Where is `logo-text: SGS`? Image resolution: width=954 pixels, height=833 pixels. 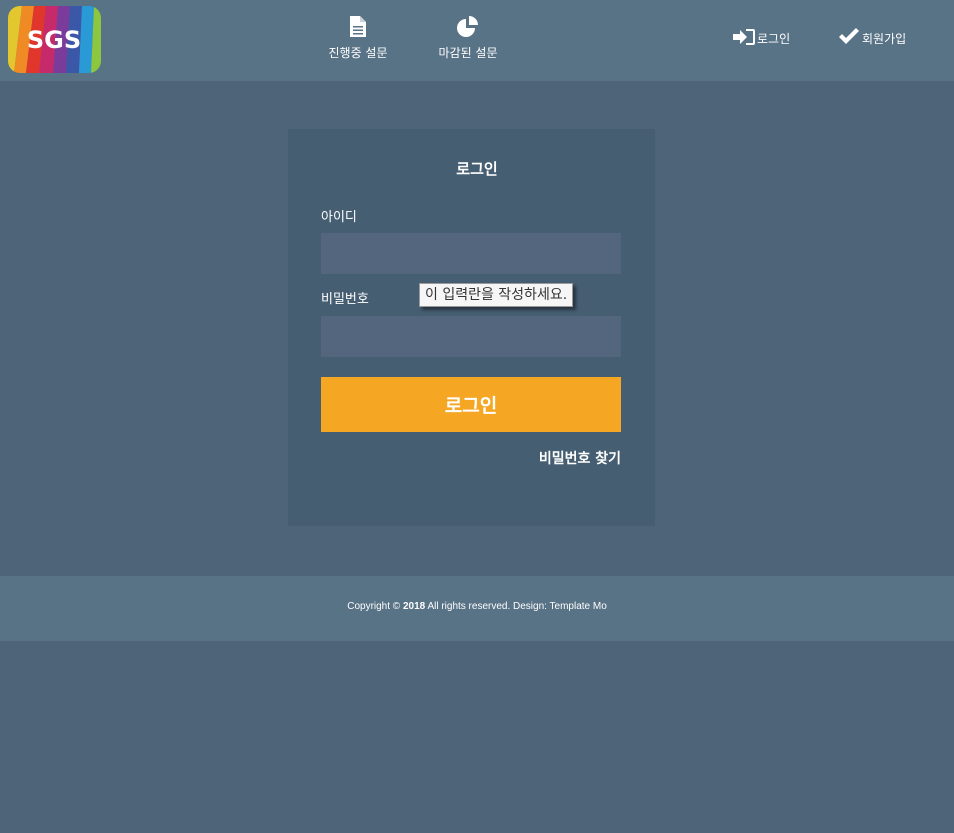
logo-text: SGS is located at coordinates (54, 40).